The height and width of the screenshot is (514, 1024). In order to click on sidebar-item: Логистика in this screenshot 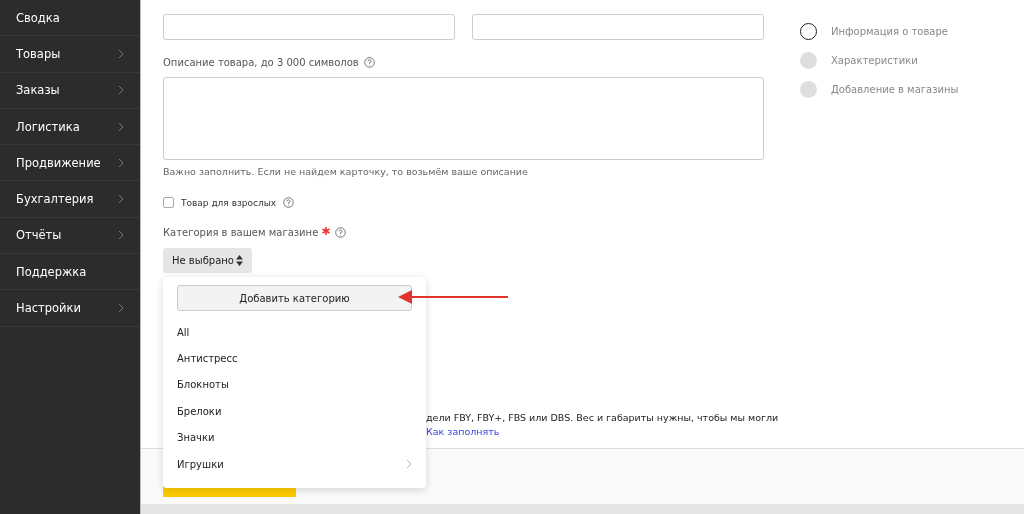, I will do `click(70, 127)`.